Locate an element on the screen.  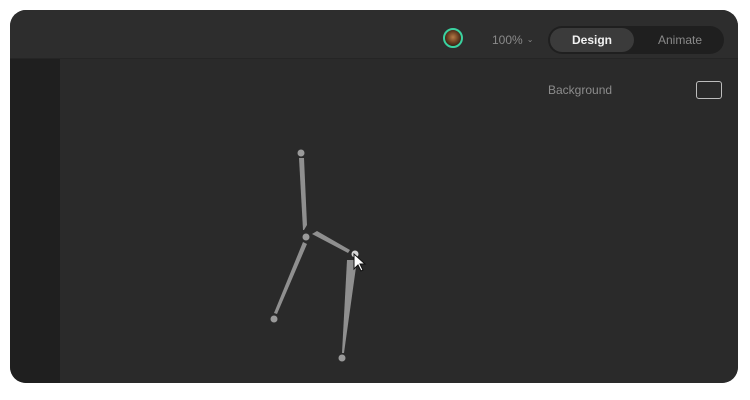
joint-hip is located at coordinates (306, 237).